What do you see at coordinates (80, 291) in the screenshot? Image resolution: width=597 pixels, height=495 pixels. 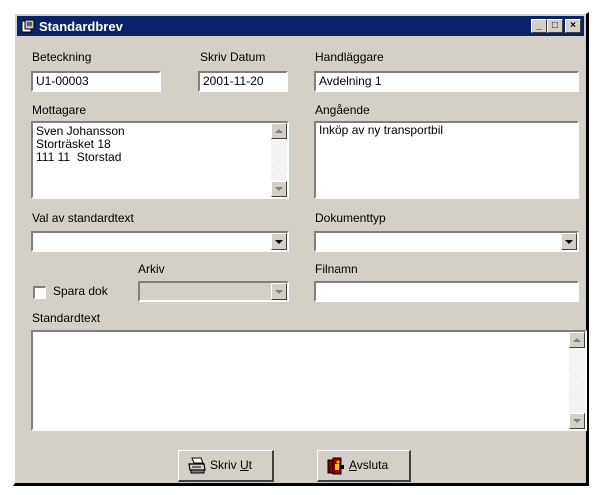 I see `spara-dok-label: Spara dok` at bounding box center [80, 291].